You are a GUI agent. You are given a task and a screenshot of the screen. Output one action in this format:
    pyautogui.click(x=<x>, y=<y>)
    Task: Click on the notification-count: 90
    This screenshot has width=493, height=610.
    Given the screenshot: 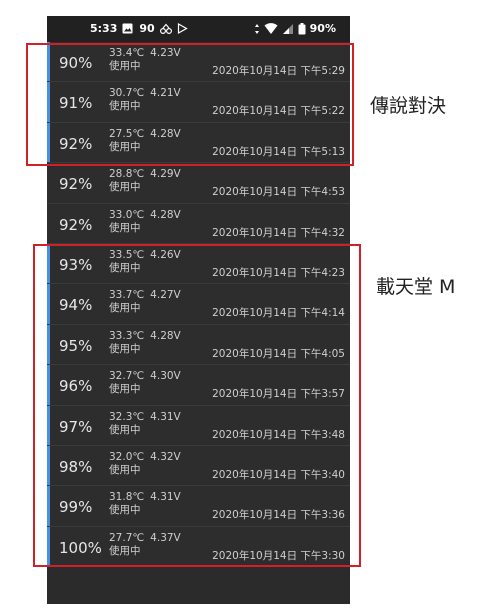 What is the action you would take?
    pyautogui.click(x=147, y=28)
    